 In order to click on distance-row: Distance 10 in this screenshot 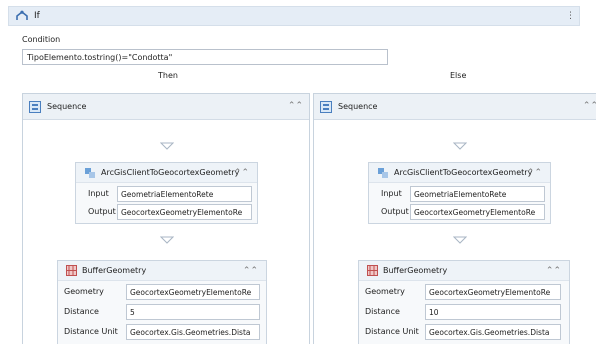, I will do `click(464, 313)`.